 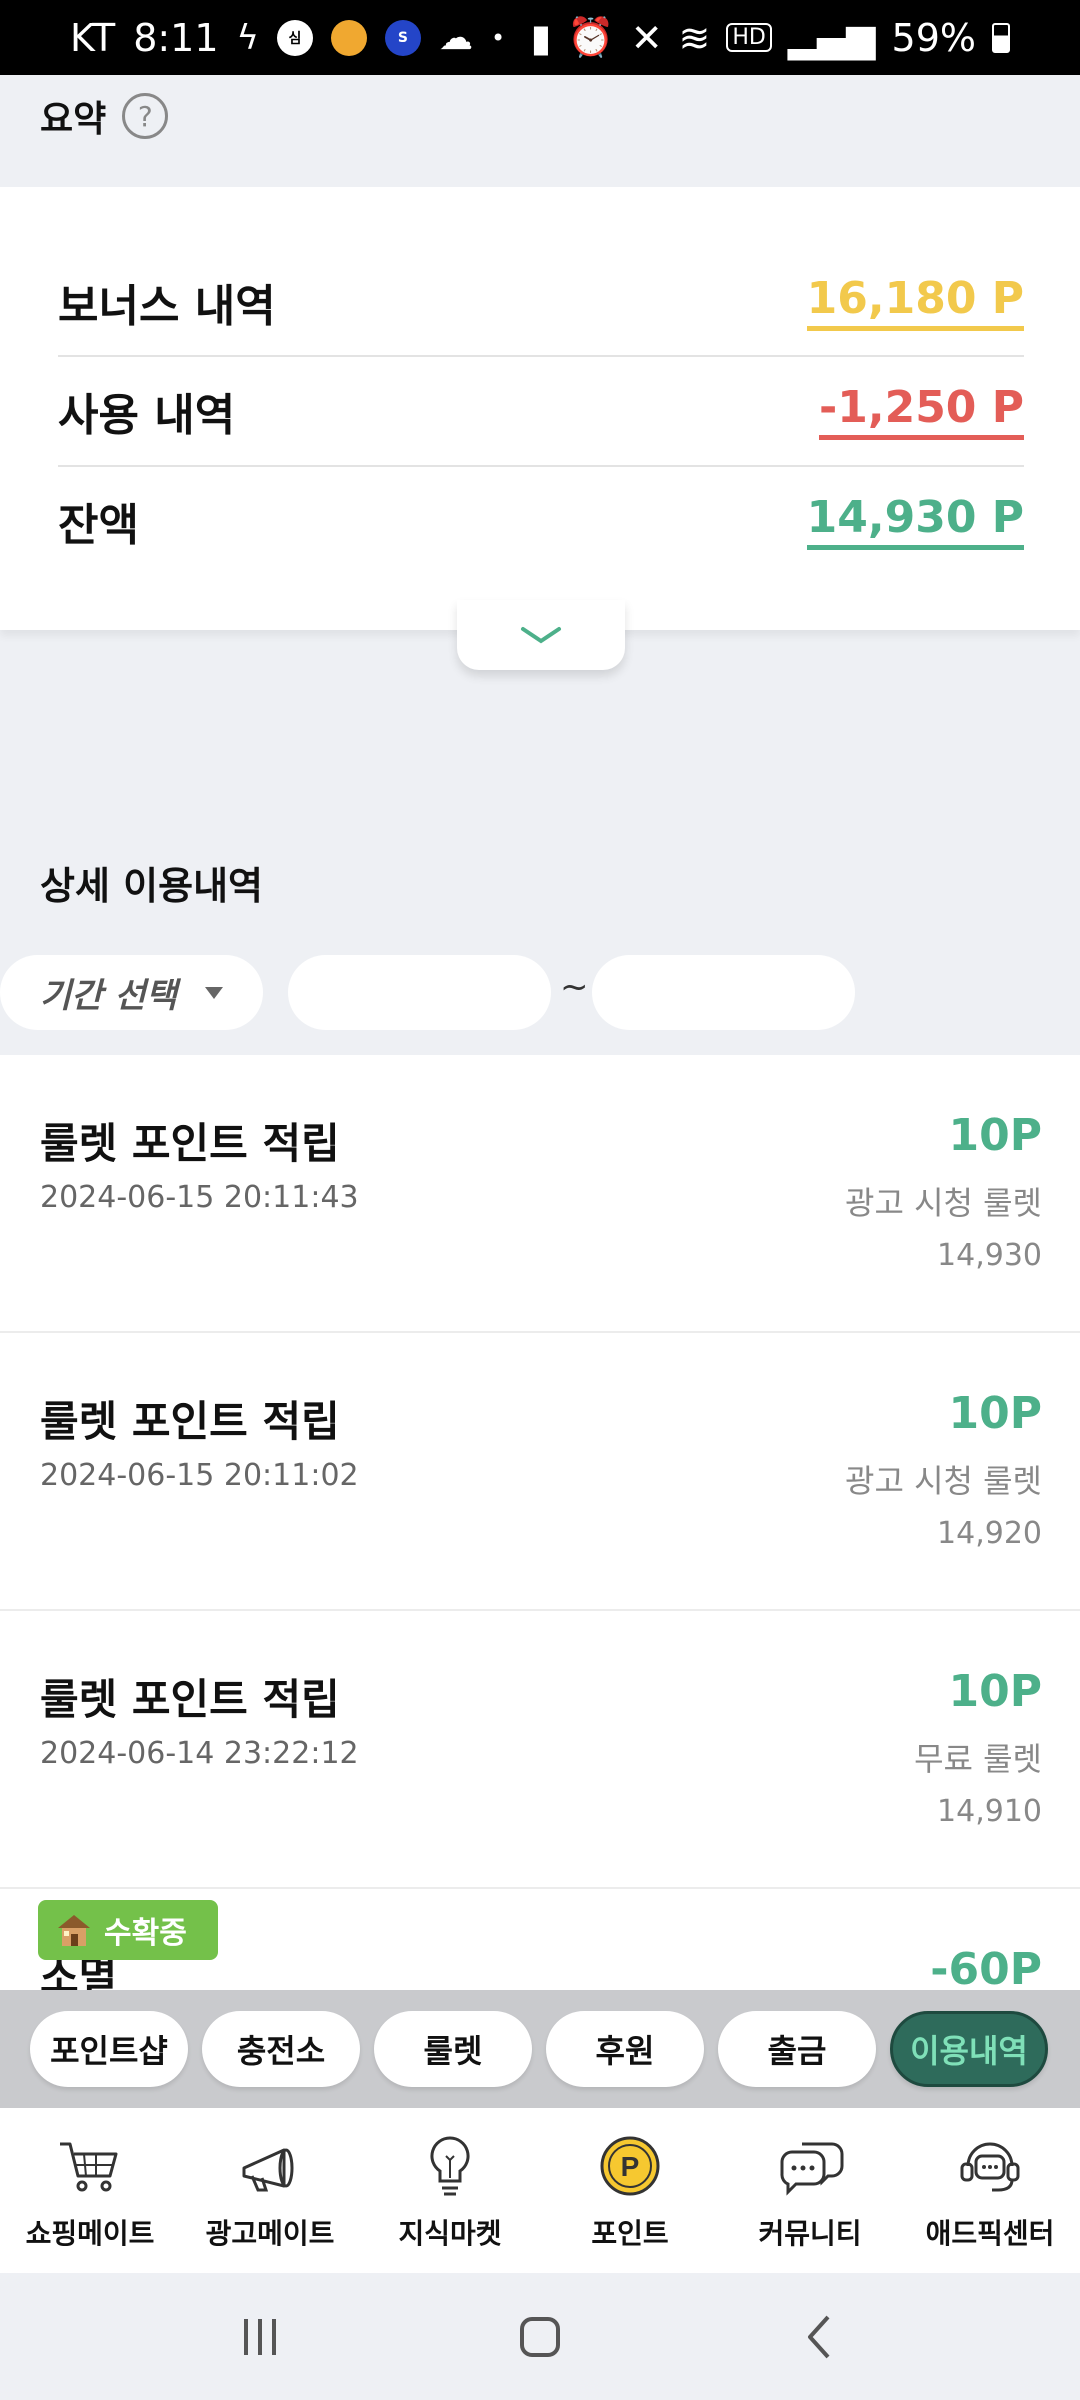 I want to click on recent-apps-icon, so click(x=260, y=2337).